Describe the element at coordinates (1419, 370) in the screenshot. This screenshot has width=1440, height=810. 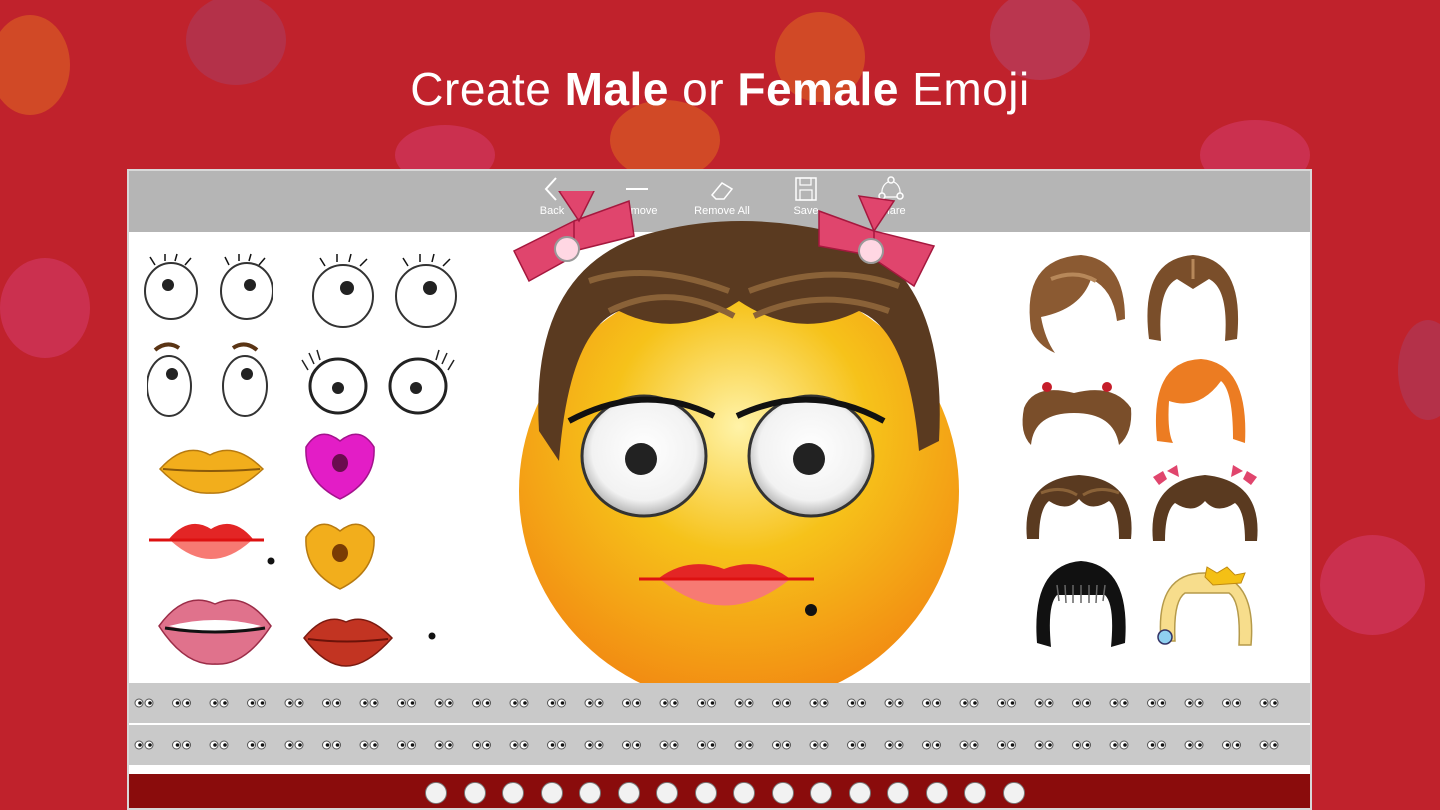
I see `background-emoji` at that location.